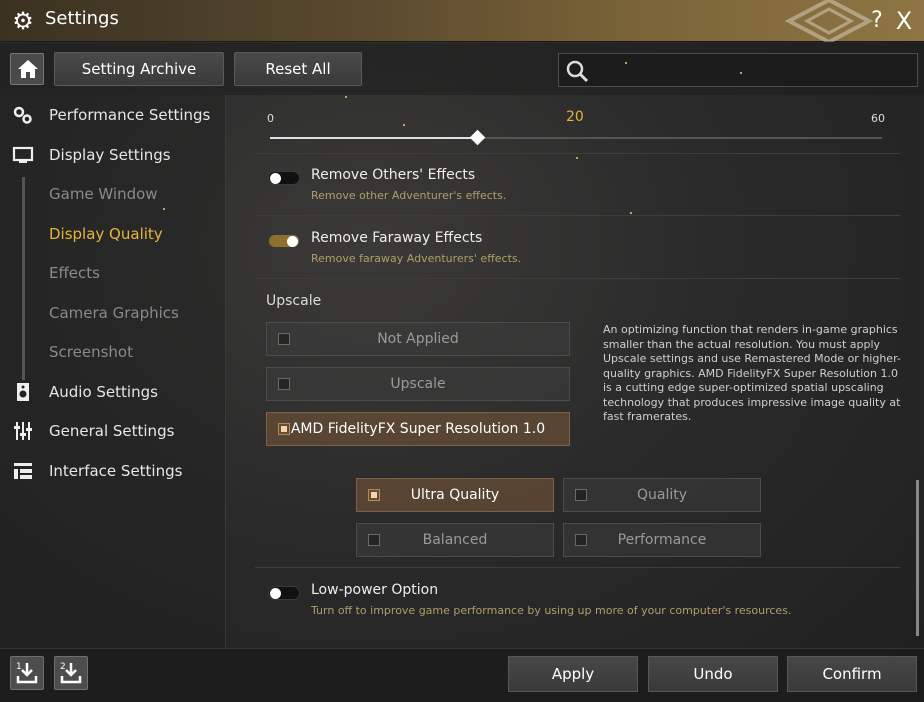  What do you see at coordinates (284, 178) in the screenshot?
I see `remove-others-effects-toggle` at bounding box center [284, 178].